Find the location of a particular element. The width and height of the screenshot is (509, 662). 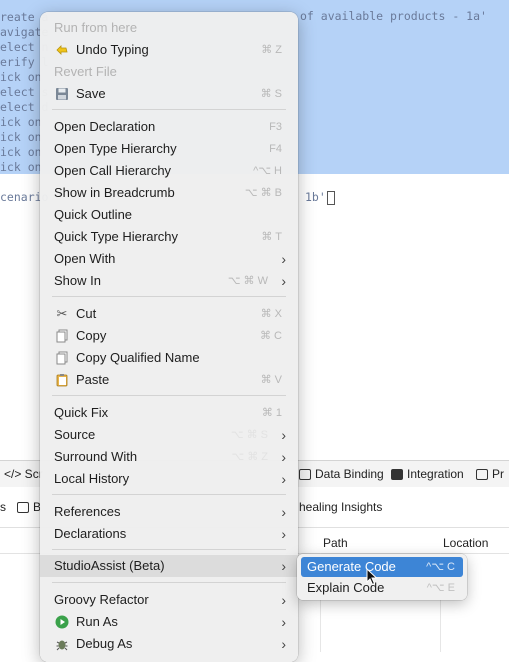

menu-item-open-type-hierarchy: Open Type Hierarchy F4 is located at coordinates (169, 149).